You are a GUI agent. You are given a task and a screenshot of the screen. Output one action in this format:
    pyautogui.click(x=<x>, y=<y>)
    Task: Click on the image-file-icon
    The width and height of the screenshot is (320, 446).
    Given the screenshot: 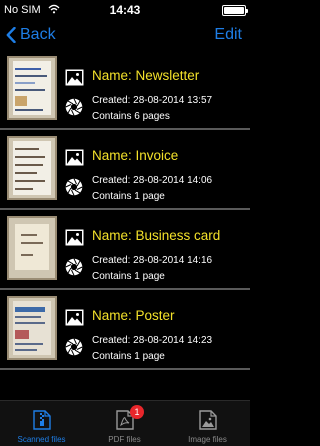 What is the action you would take?
    pyautogui.click(x=208, y=420)
    